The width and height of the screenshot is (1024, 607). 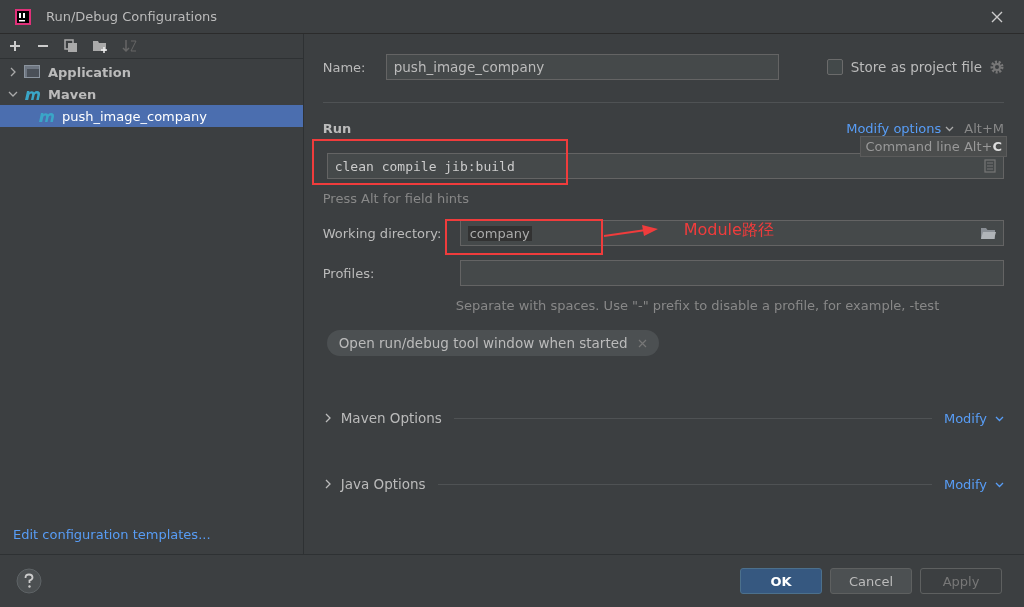 I want to click on dialog-button: Cancel, so click(x=871, y=581).